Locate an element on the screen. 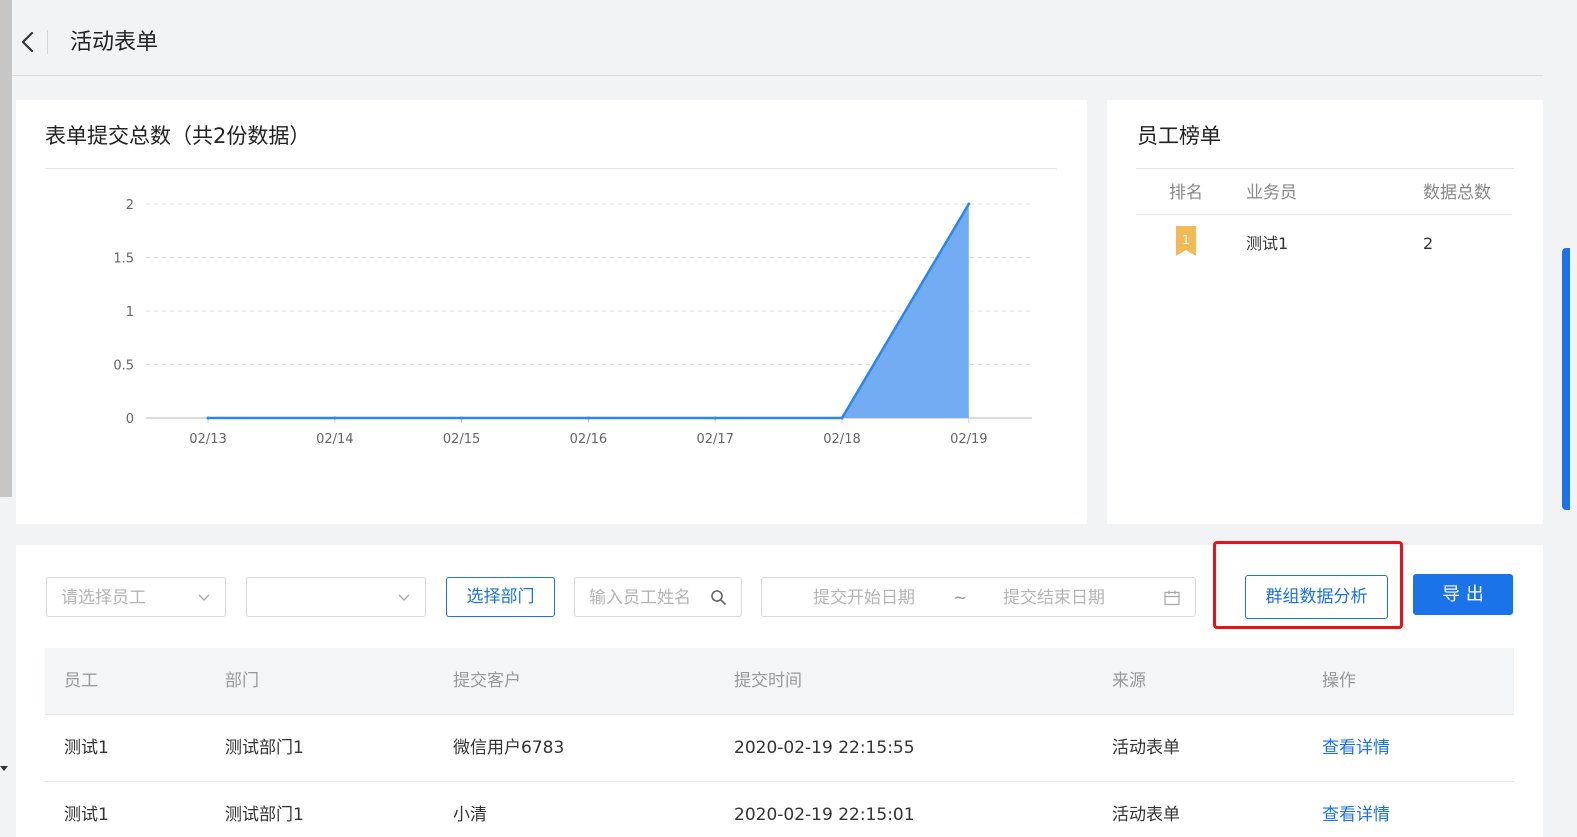 The width and height of the screenshot is (1577, 837). ranking-header-total: 数据总数 is located at coordinates (1457, 193).